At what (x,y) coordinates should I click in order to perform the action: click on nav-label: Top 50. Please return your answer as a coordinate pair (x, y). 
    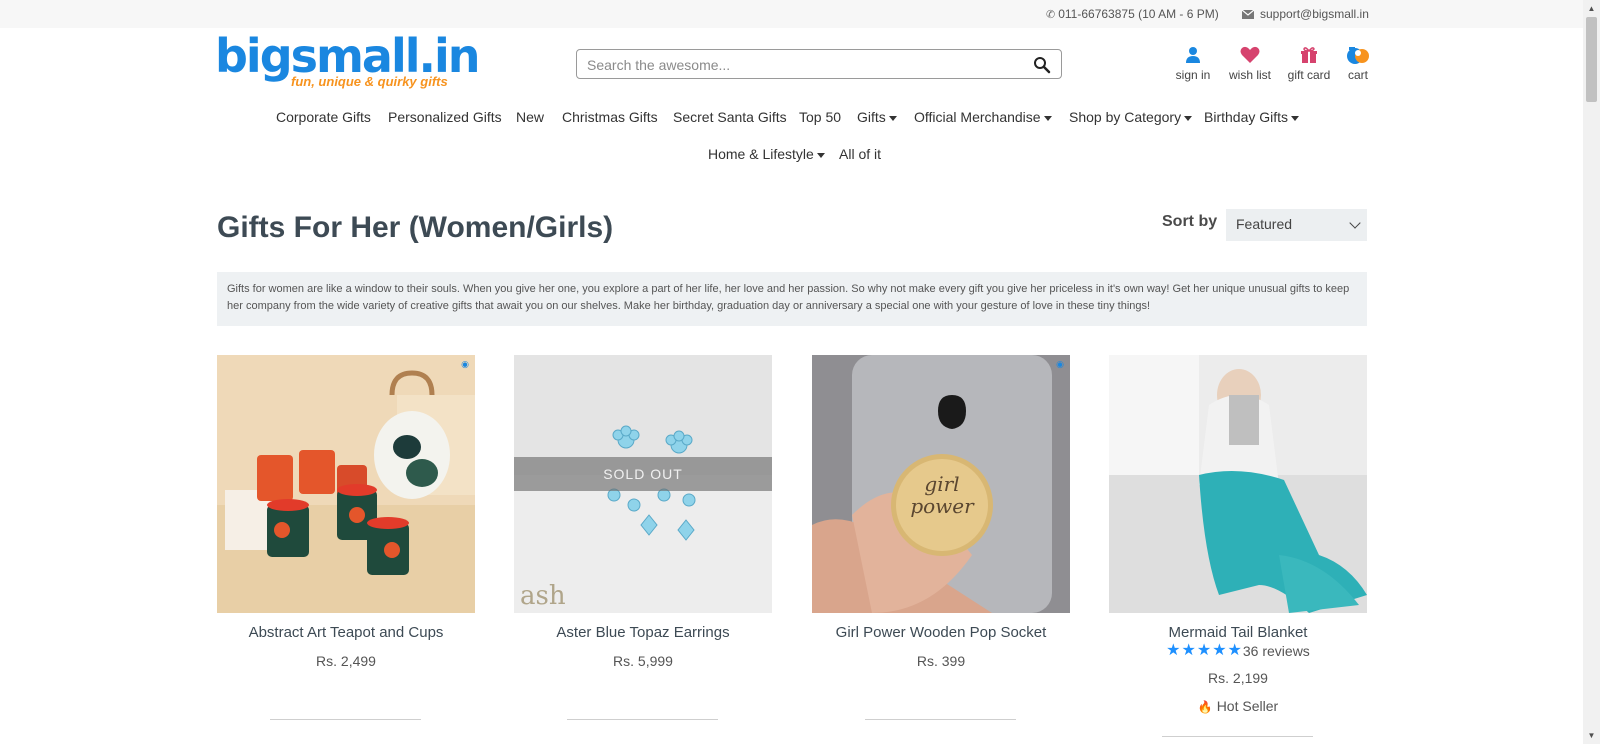
    Looking at the image, I should click on (820, 117).